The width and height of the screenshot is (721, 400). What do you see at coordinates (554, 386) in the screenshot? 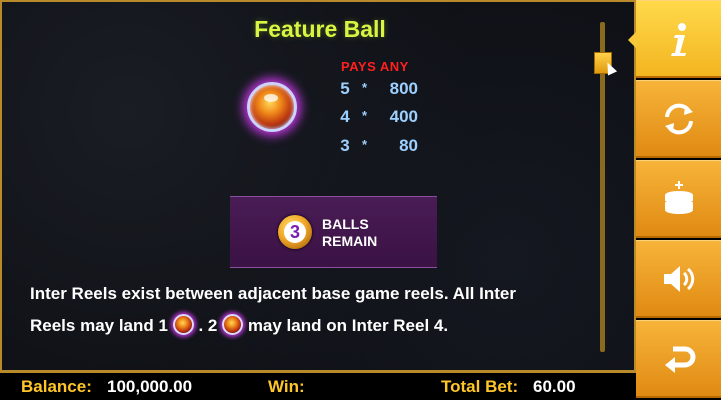
I see `total-bet-value: 60.00` at bounding box center [554, 386].